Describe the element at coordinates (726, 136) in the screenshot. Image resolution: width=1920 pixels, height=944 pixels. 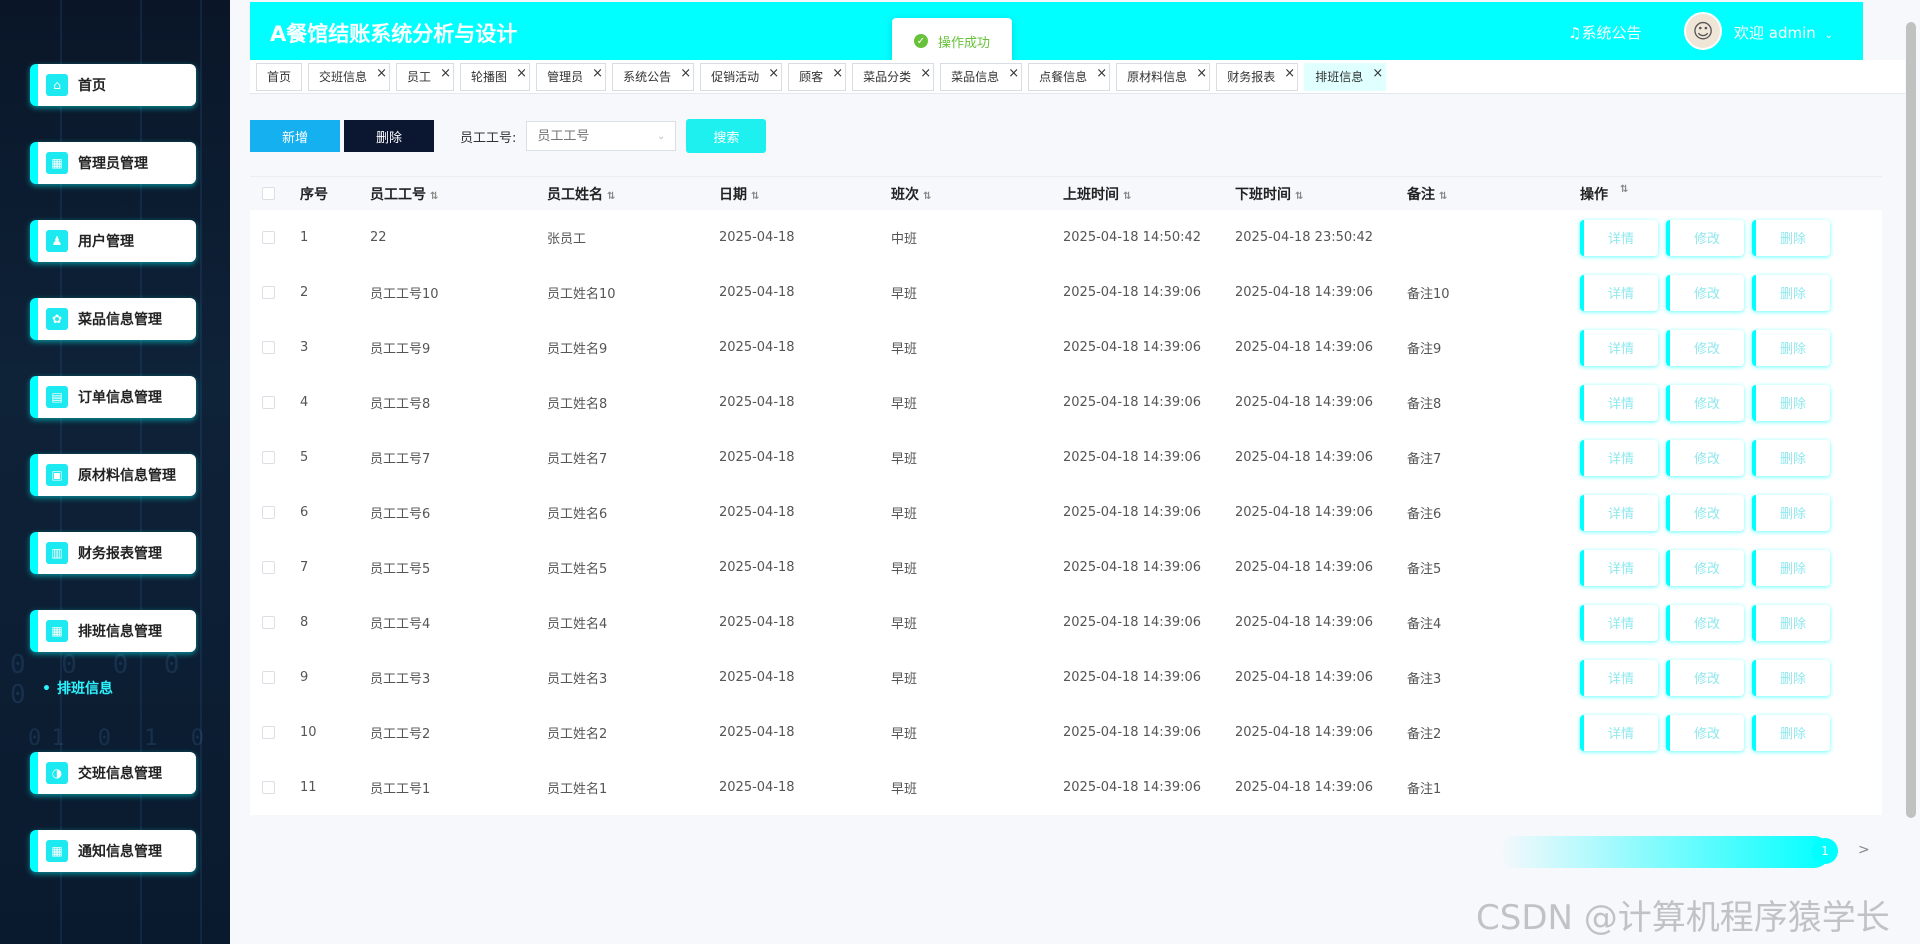
I see `search-button: 搜索` at that location.